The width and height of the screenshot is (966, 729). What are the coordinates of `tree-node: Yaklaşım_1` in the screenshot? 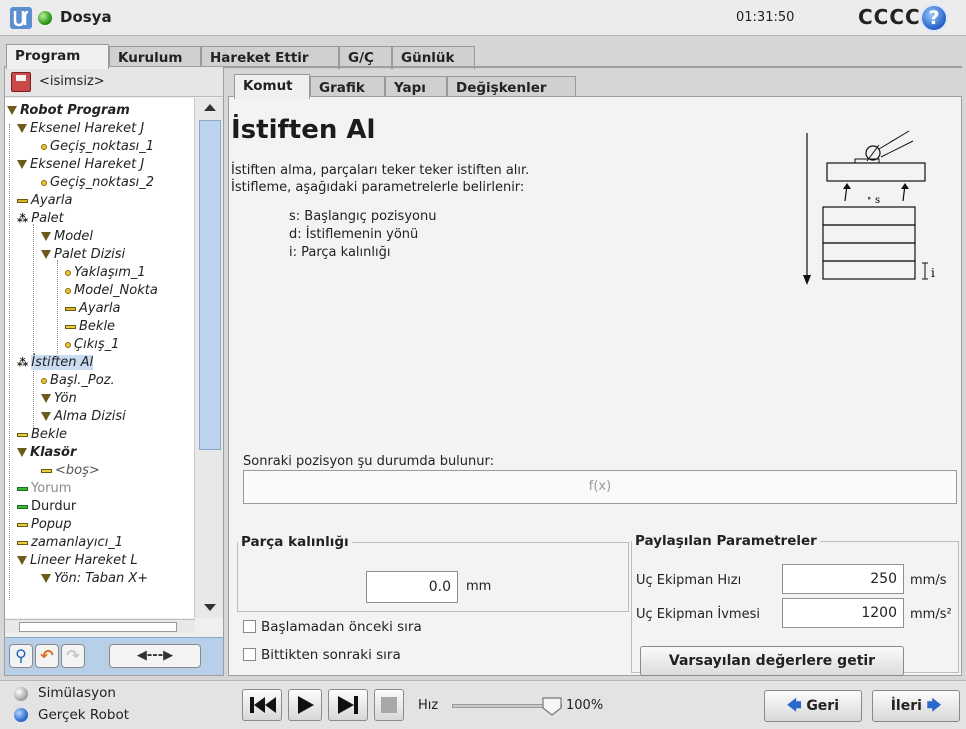 It's located at (105, 273).